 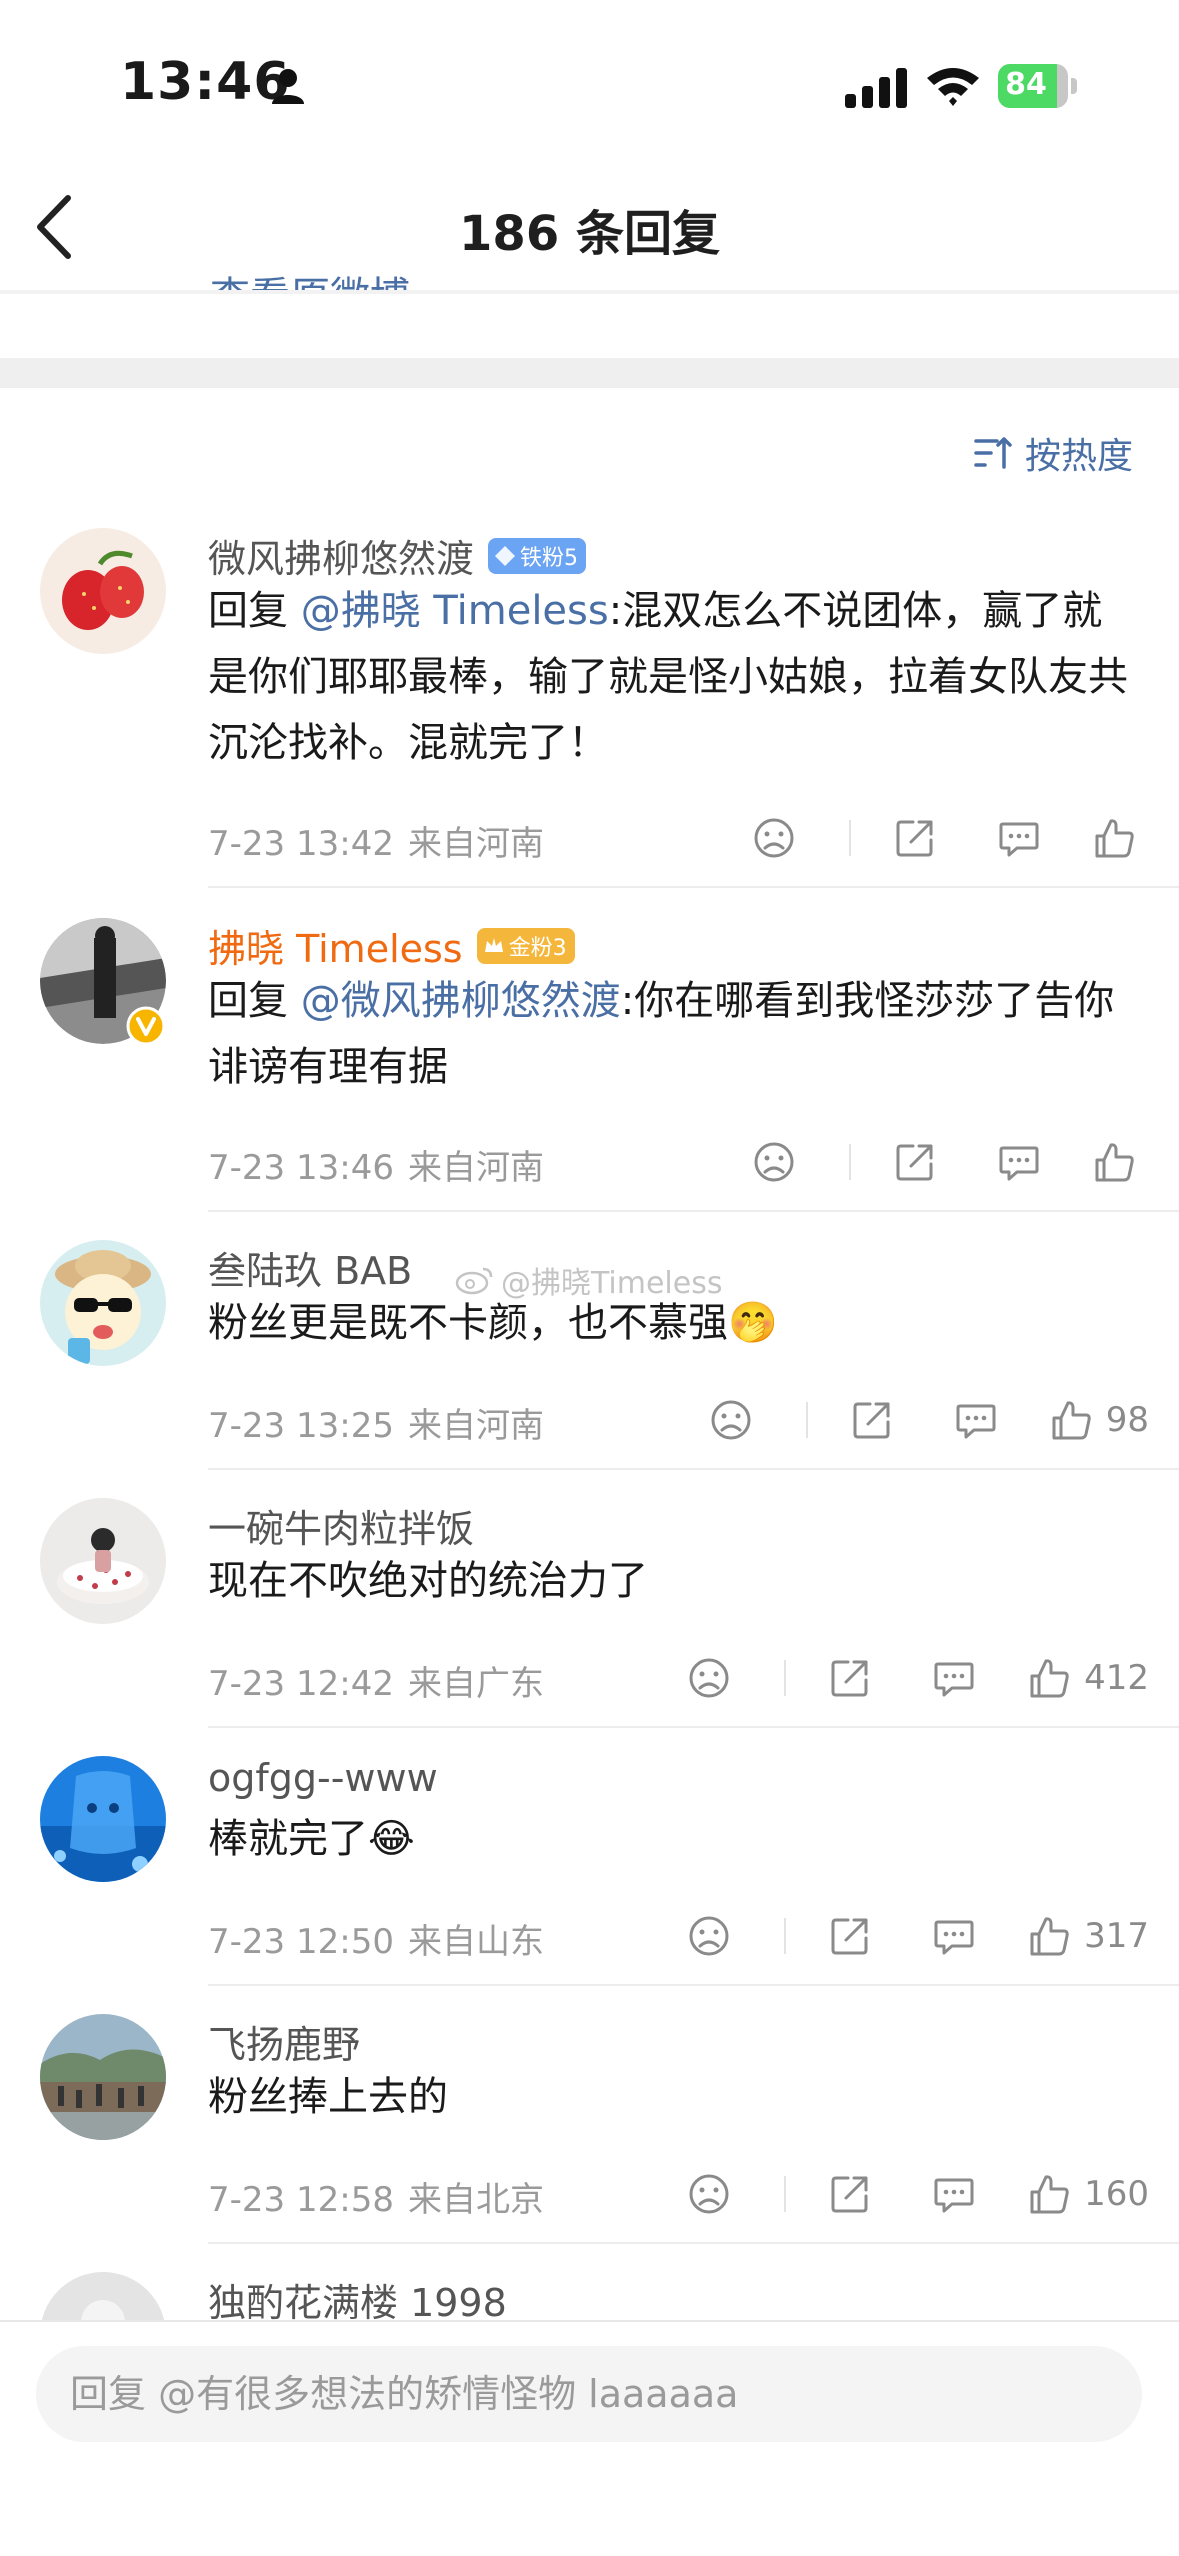 I want to click on nav-divider, so click(x=589, y=292).